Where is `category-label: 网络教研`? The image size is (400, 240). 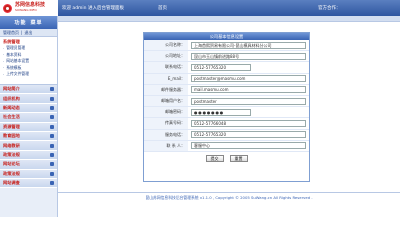
category-label: 网络教研 is located at coordinates (11, 145).